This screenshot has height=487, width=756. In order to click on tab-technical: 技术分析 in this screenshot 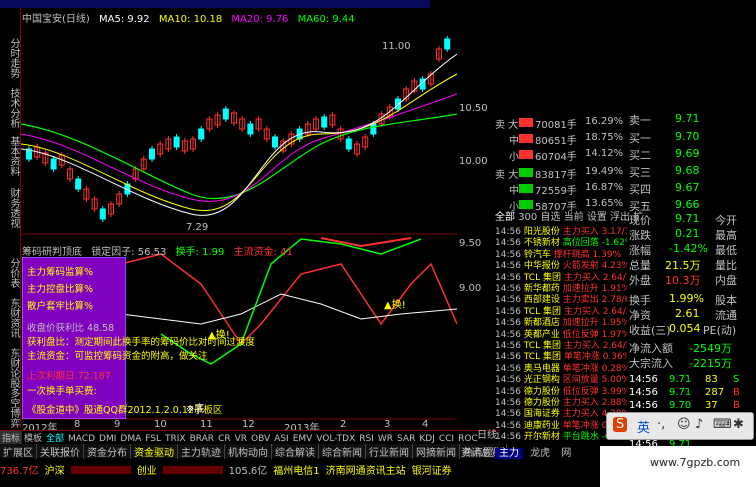, I will do `click(10, 108)`.